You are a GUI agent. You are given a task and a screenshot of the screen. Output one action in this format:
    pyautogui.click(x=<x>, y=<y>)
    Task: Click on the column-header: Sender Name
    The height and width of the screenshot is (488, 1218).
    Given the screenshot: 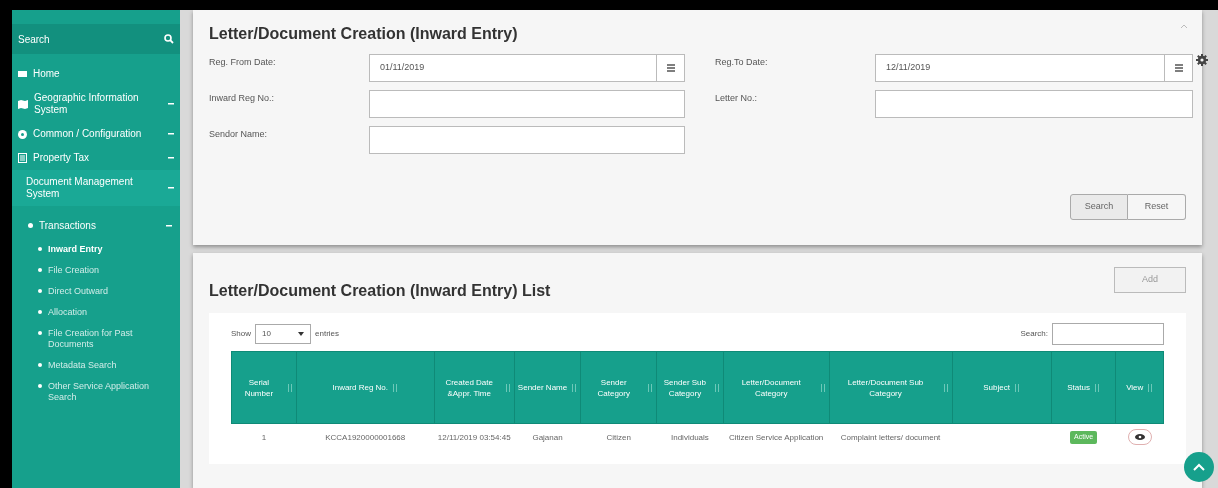 What is the action you would take?
    pyautogui.click(x=547, y=387)
    